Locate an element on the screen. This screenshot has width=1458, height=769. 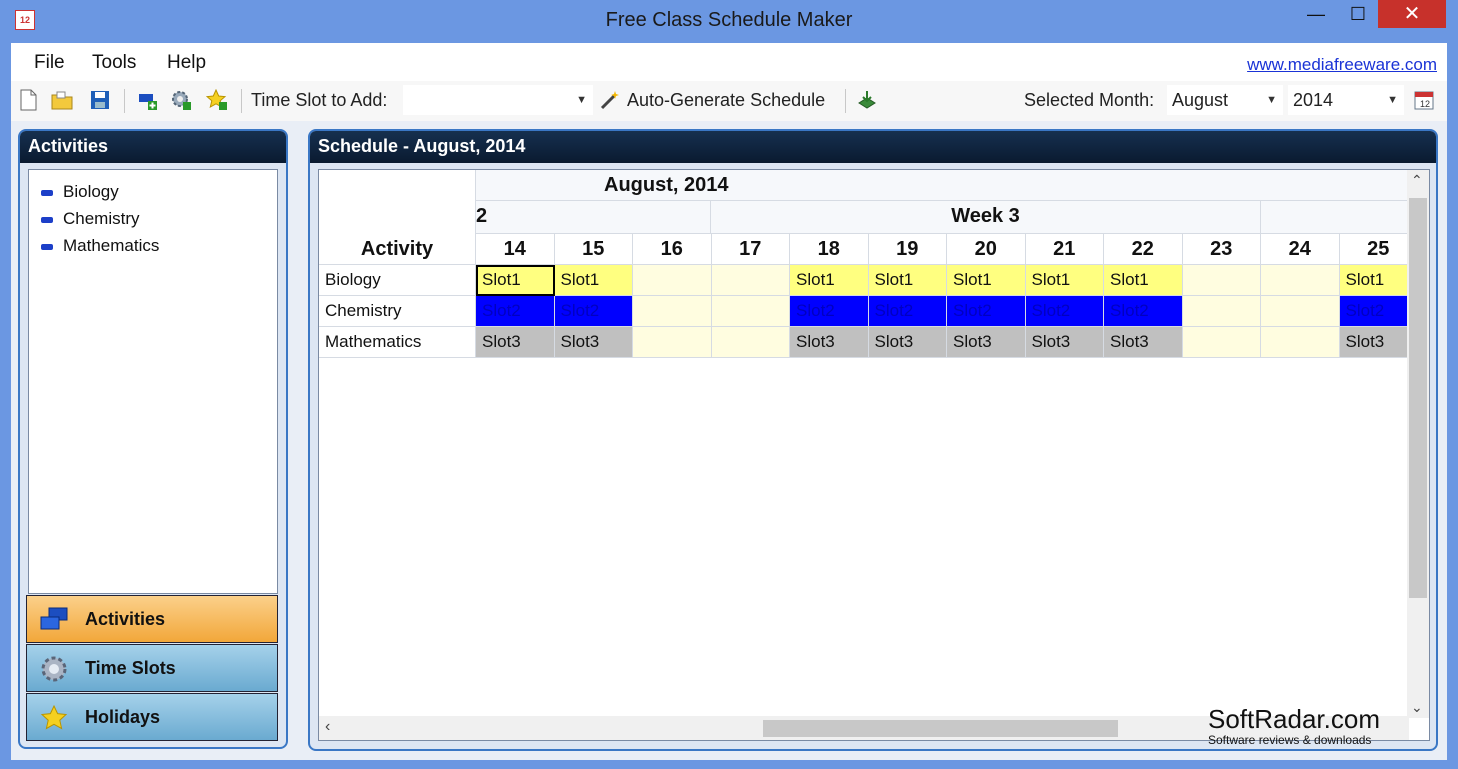
schedule-panel-title: Schedule - August, 2014 is located at coordinates (873, 147).